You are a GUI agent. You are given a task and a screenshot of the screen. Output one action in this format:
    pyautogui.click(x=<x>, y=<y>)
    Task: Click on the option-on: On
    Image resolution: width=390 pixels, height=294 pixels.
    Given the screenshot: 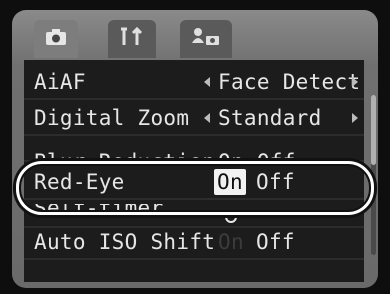 What is the action you would take?
    pyautogui.click(x=231, y=242)
    